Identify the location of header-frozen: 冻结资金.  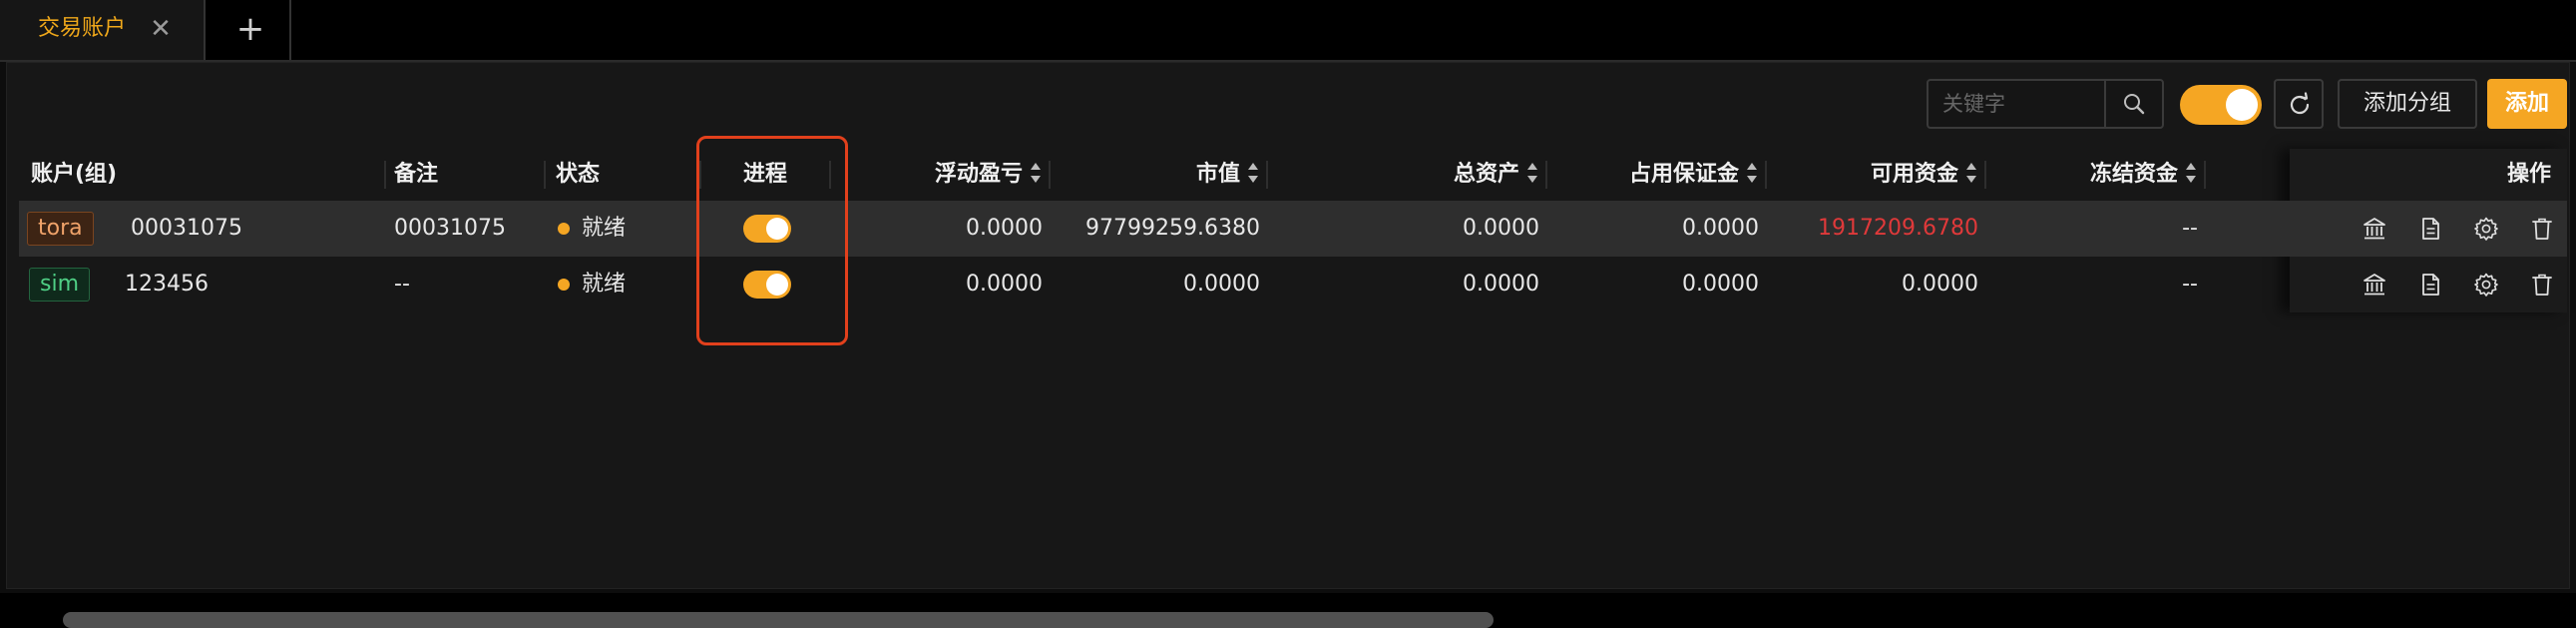
(2144, 175).